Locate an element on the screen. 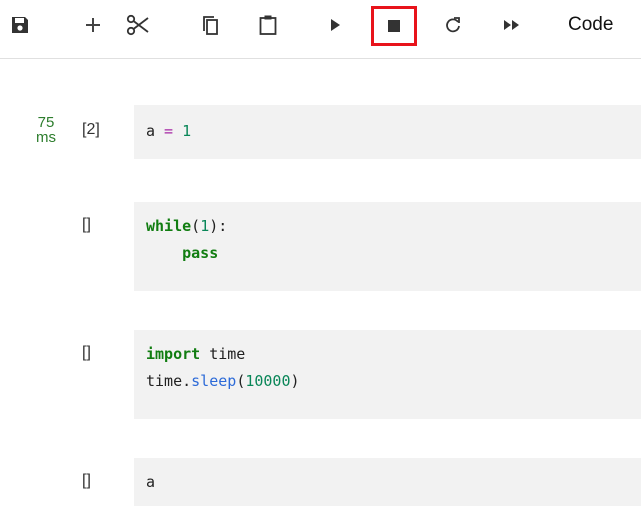 The height and width of the screenshot is (506, 641). code-token: pass is located at coordinates (182, 253).